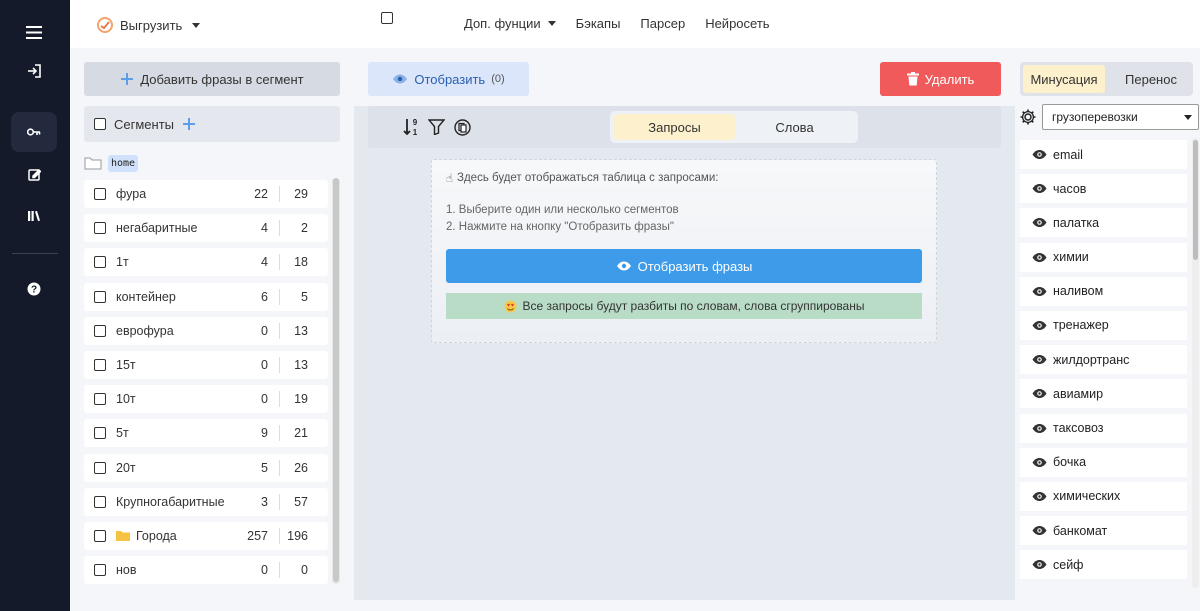 The height and width of the screenshot is (611, 1200). I want to click on tab-queries: Запросы, so click(674, 127).